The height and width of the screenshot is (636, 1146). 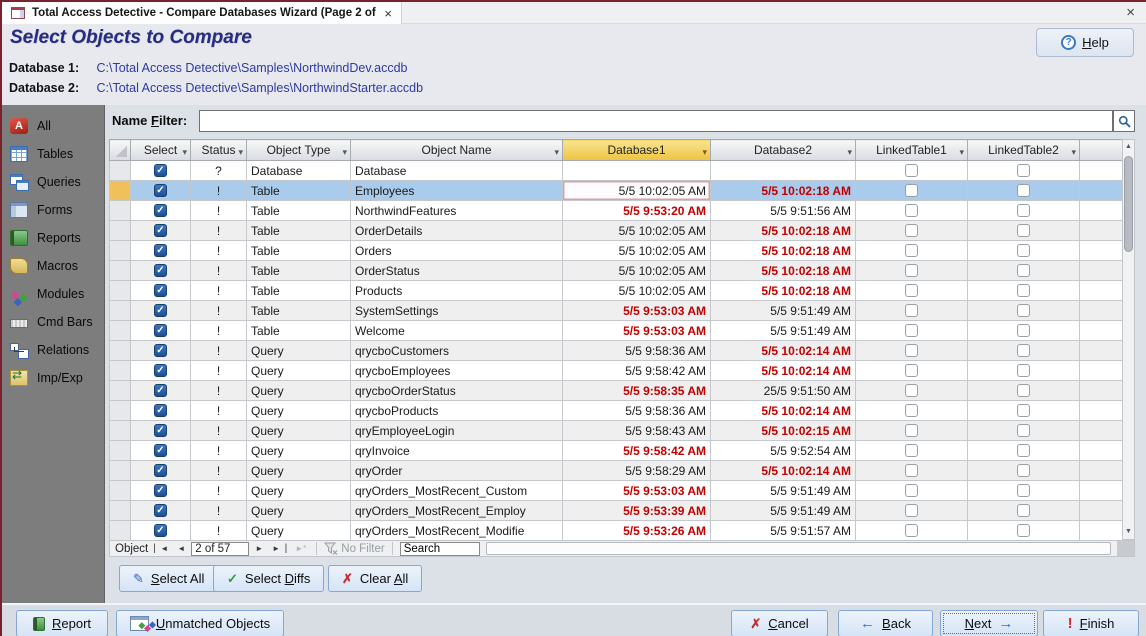 What do you see at coordinates (259, 548) in the screenshot?
I see `next-record-icon: ►` at bounding box center [259, 548].